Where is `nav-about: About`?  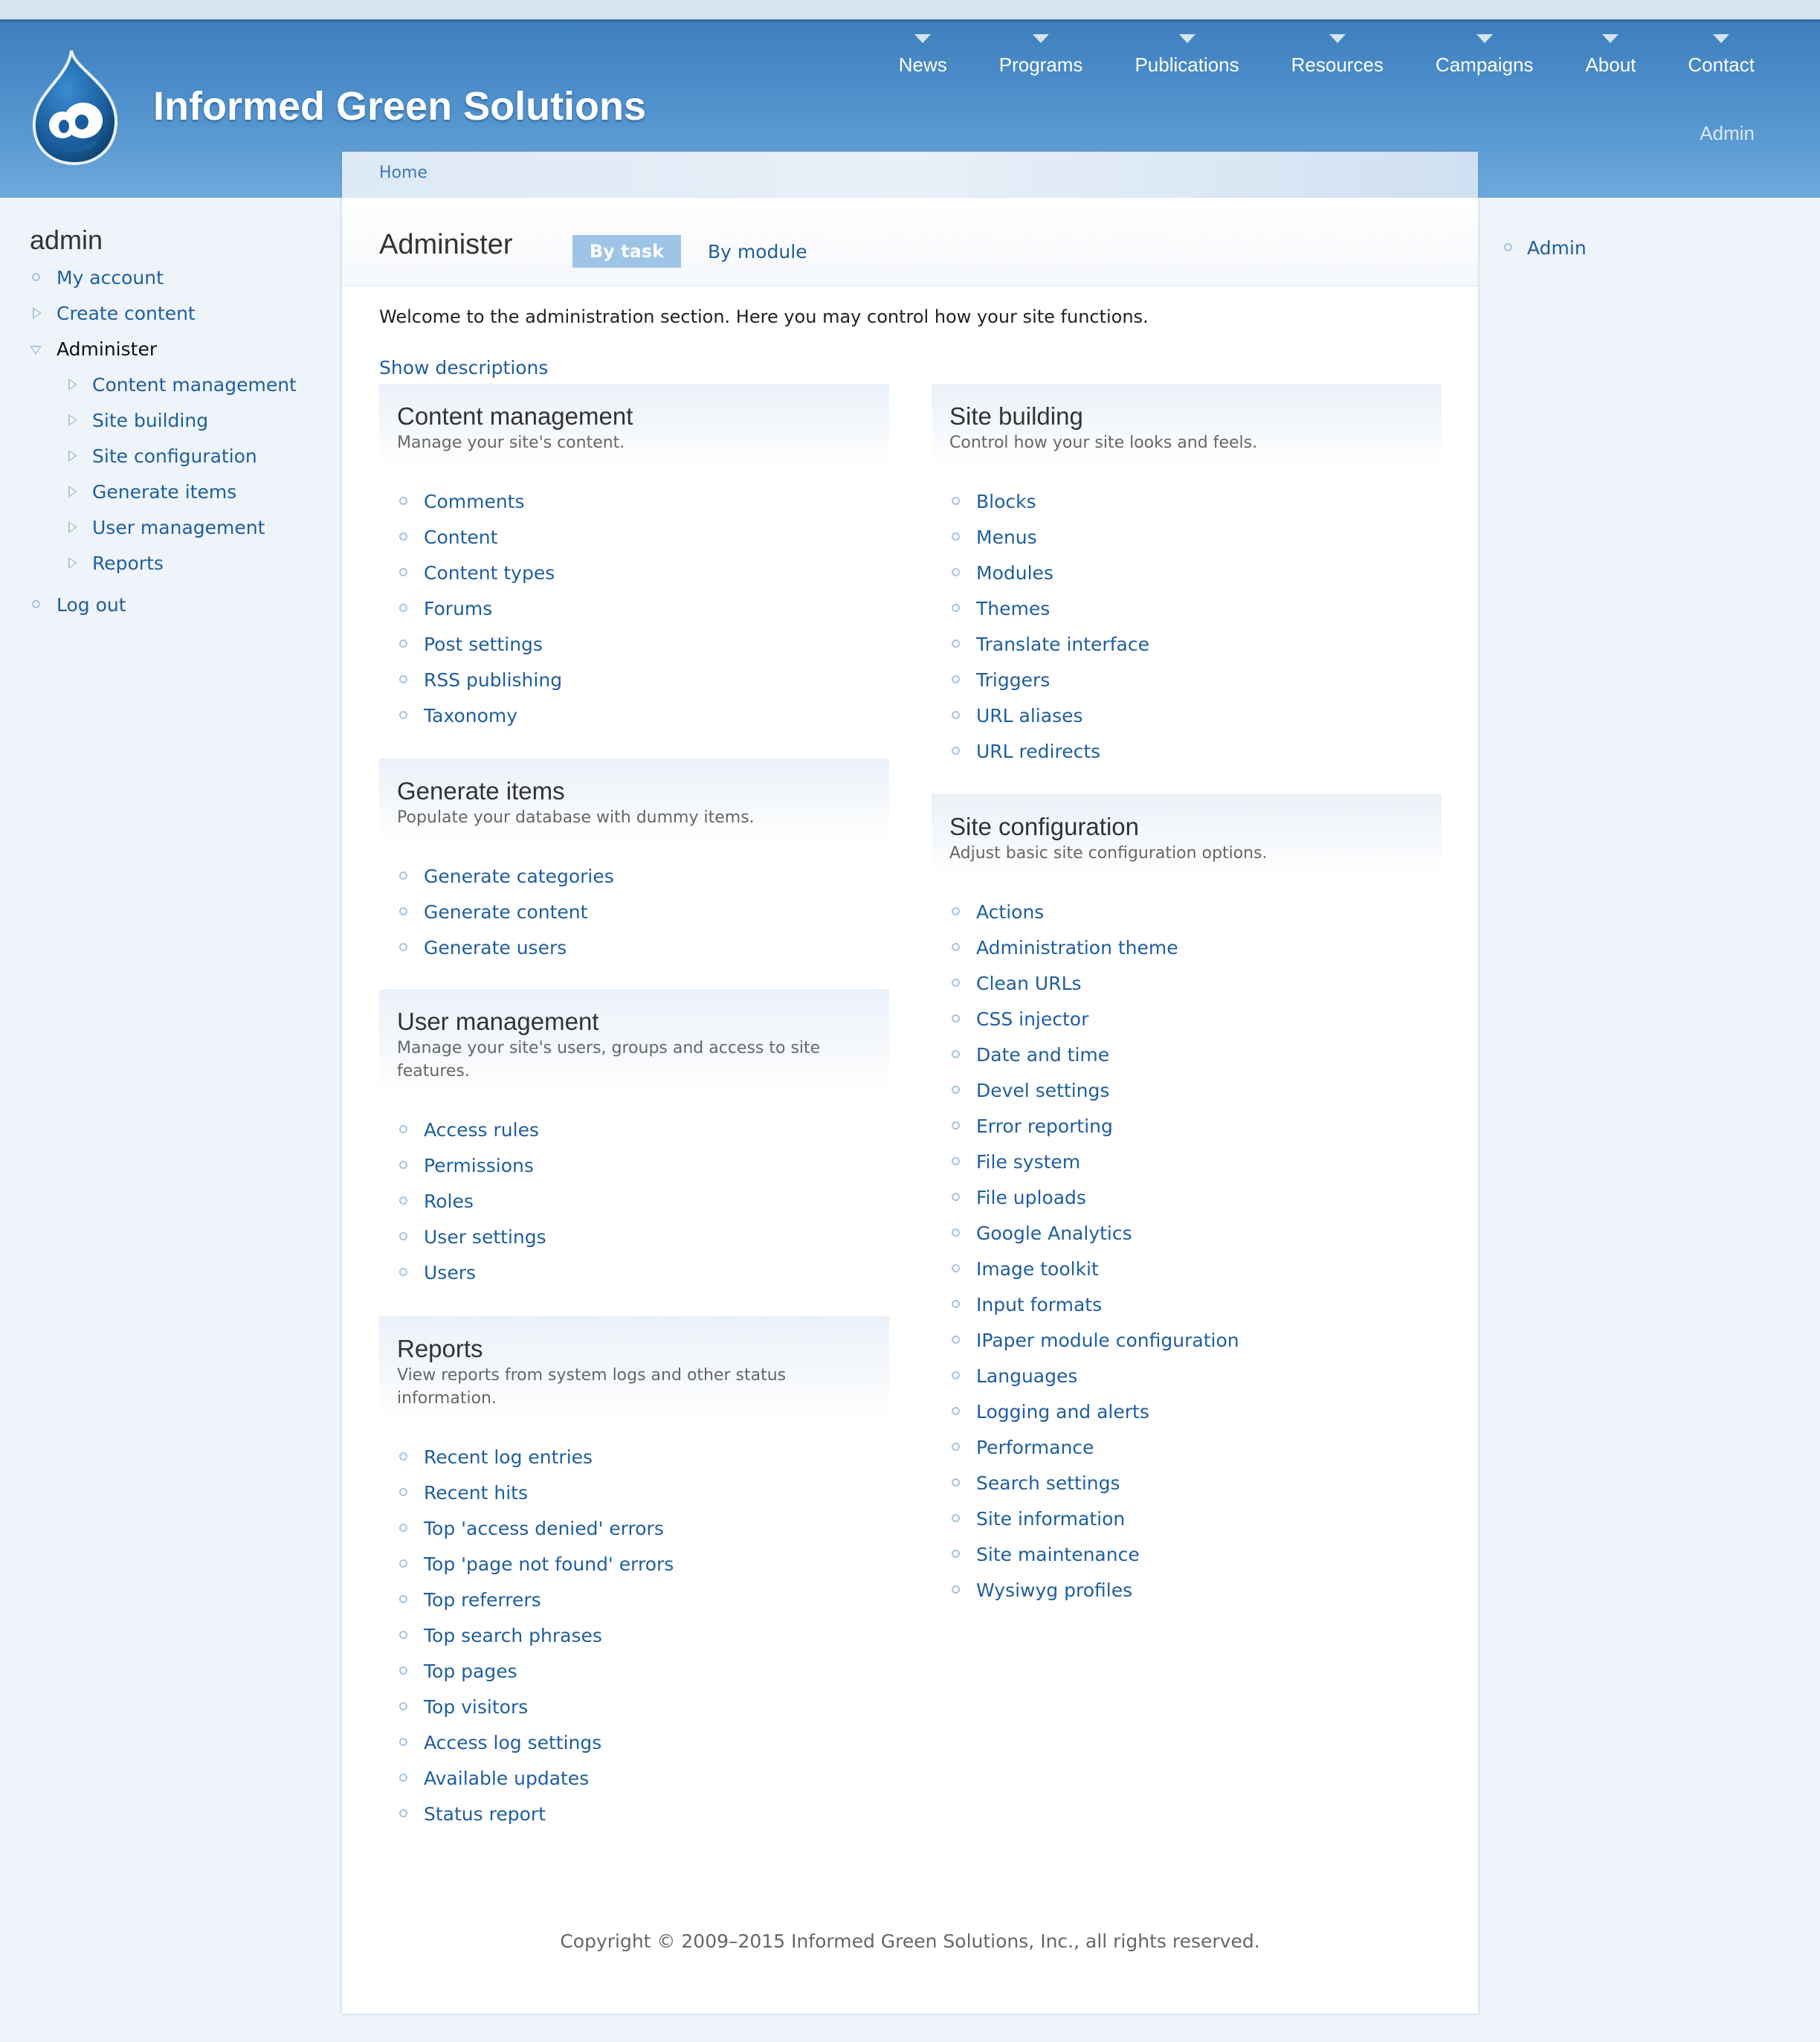 nav-about: About is located at coordinates (1611, 55).